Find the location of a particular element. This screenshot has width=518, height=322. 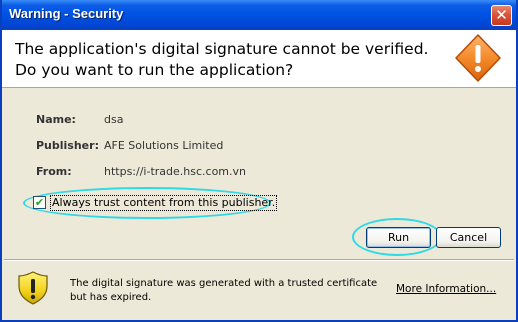

warning-shield-icon is located at coordinates (33, 288).